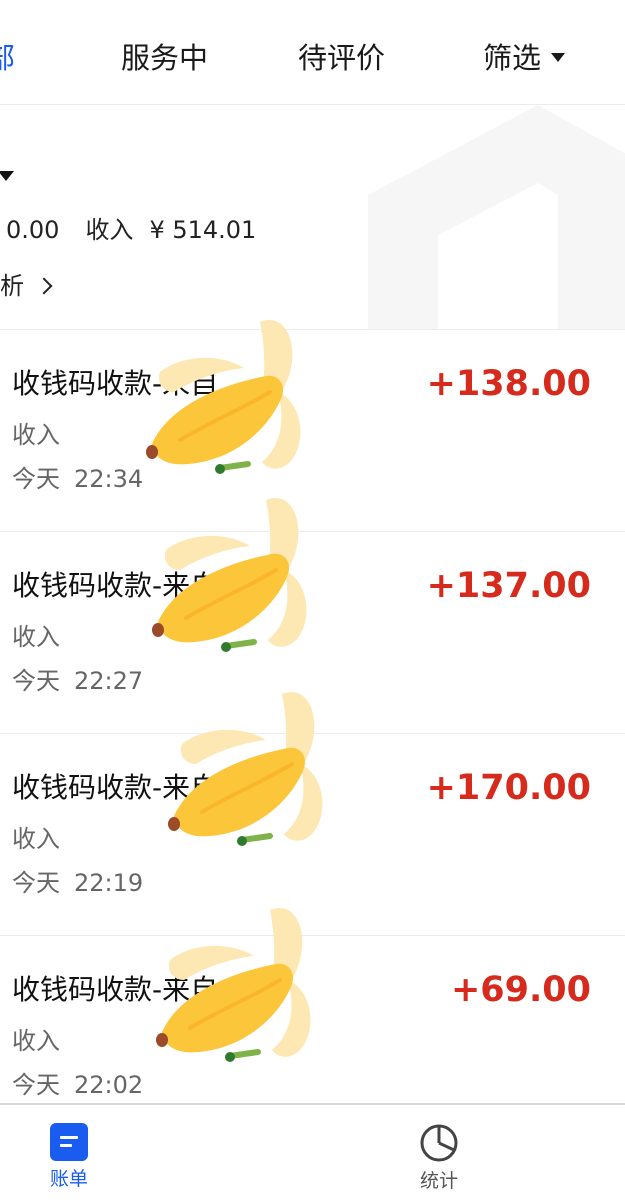 The height and width of the screenshot is (1202, 625). I want to click on bottom-nav: 账单 统计, so click(312, 1152).